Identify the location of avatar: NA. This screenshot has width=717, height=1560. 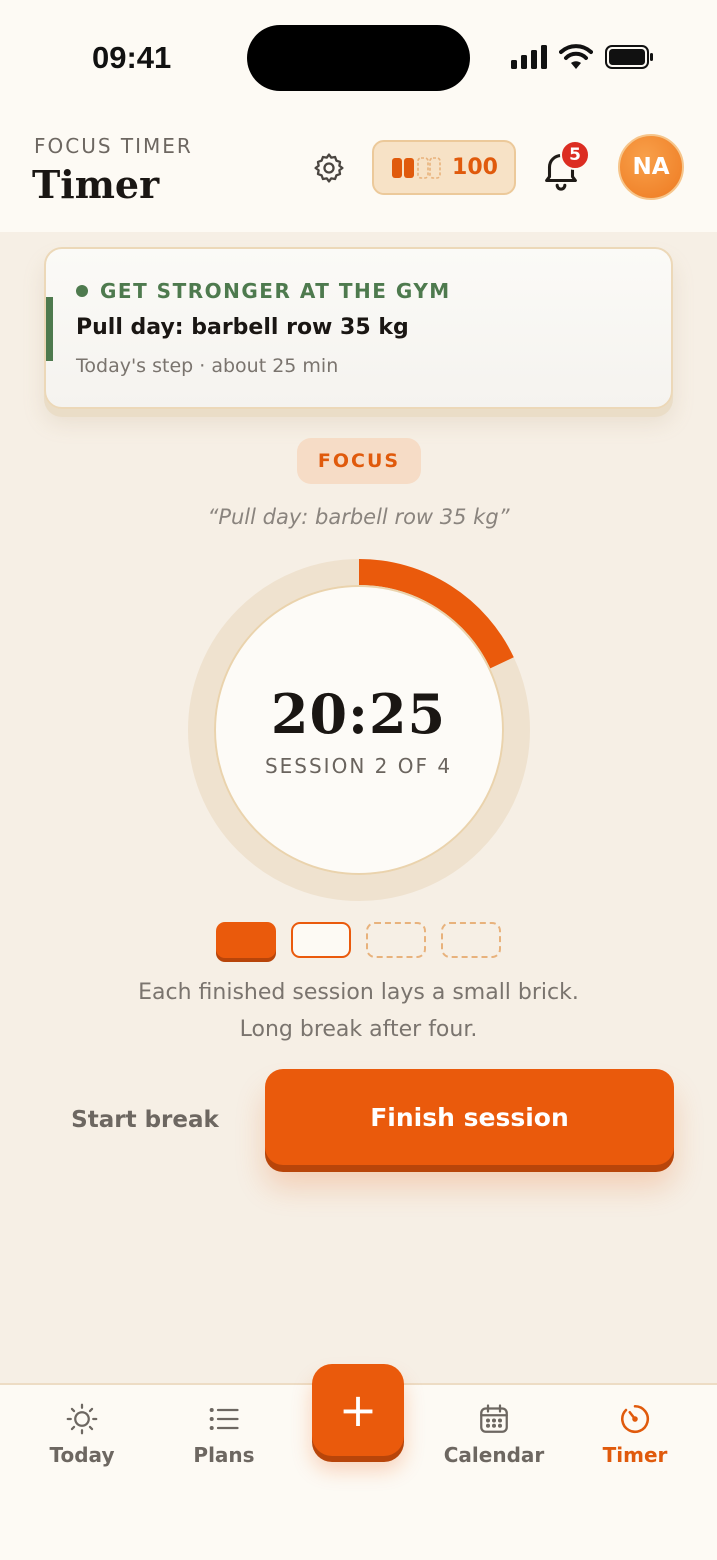
(651, 167).